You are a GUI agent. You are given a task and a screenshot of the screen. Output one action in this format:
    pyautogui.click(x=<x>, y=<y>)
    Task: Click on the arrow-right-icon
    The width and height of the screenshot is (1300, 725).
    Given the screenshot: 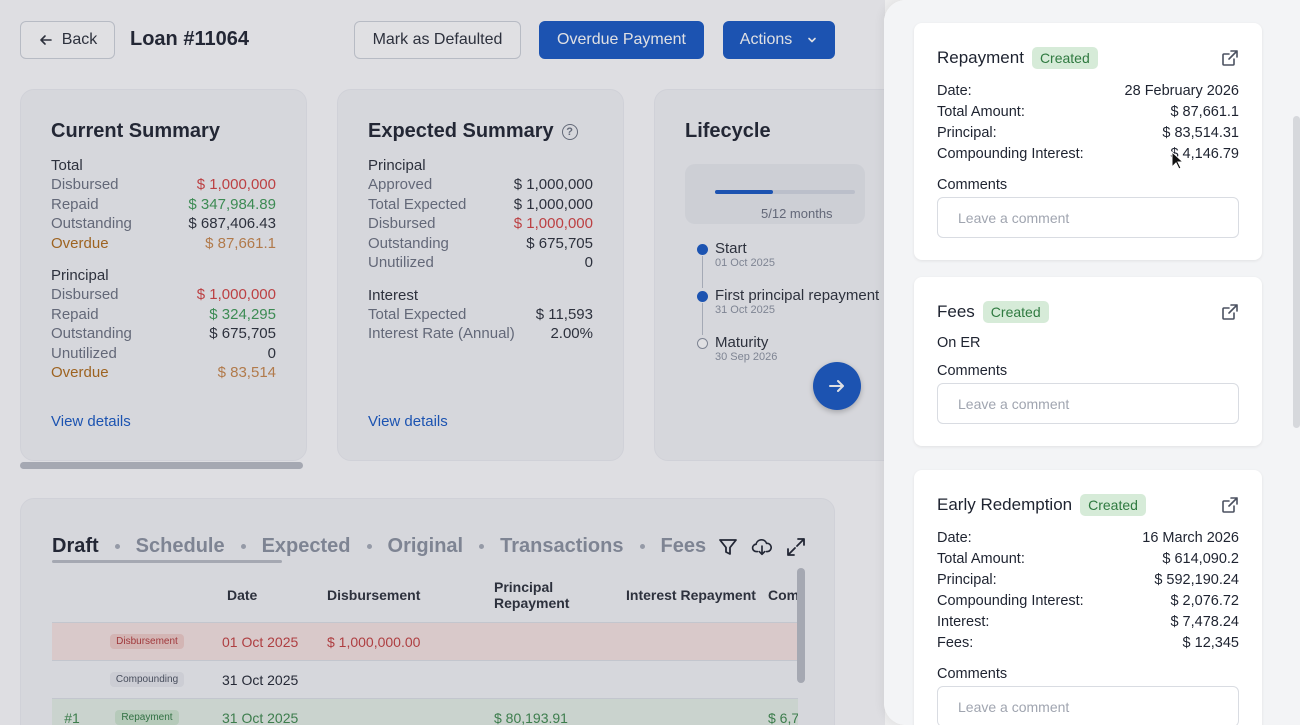 What is the action you would take?
    pyautogui.click(x=837, y=386)
    